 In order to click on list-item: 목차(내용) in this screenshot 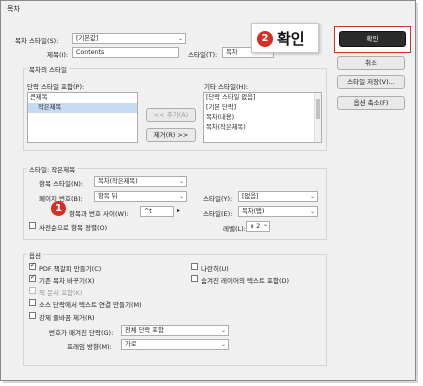, I will do `click(262, 118)`.